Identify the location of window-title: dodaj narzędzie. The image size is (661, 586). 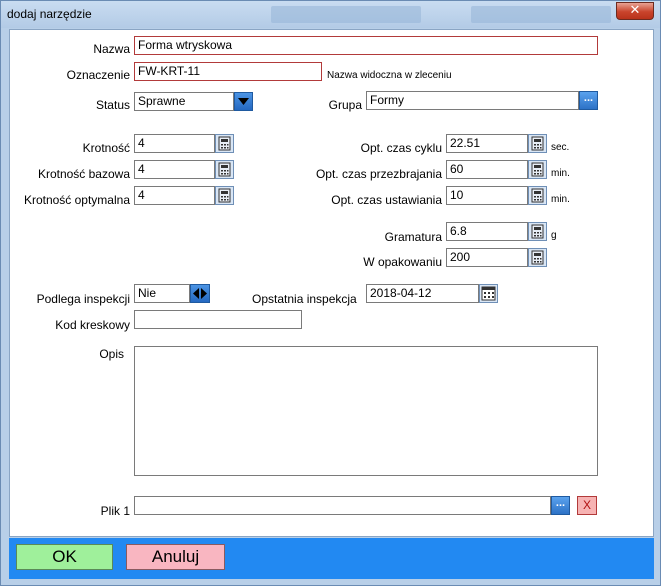
(49, 14).